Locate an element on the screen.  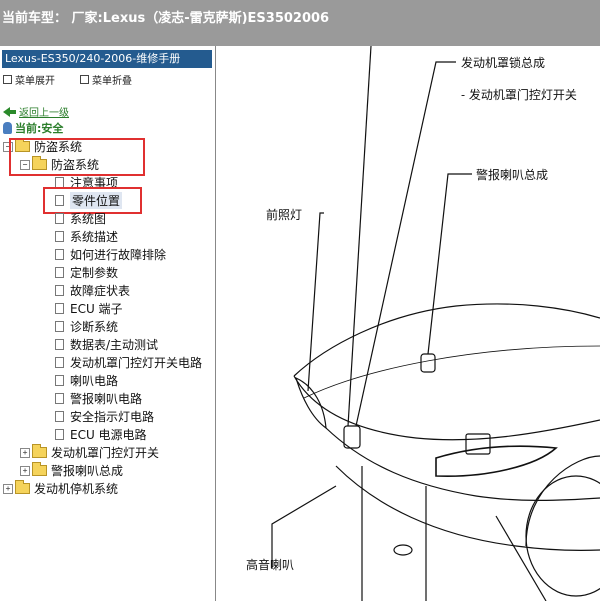
tree-item-troubleshooting: 如何进行故障排除 is located at coordinates (110, 254).